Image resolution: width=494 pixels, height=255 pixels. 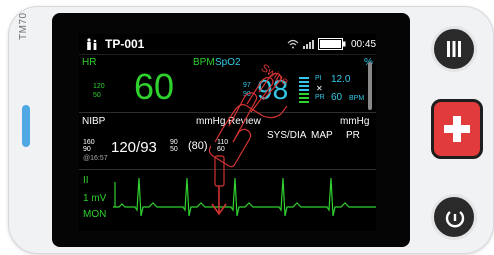 I want to click on review-map-label: MAP, so click(x=322, y=135).